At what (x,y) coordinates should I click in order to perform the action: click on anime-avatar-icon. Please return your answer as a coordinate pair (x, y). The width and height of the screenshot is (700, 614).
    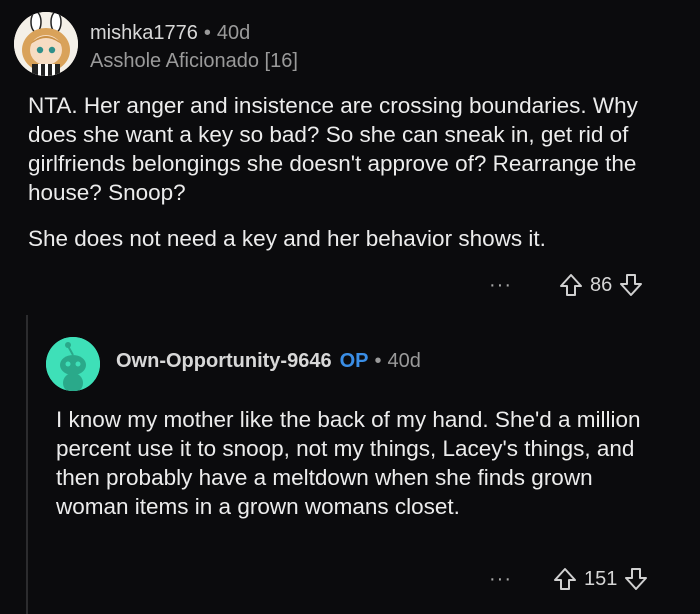
    Looking at the image, I should click on (46, 44).